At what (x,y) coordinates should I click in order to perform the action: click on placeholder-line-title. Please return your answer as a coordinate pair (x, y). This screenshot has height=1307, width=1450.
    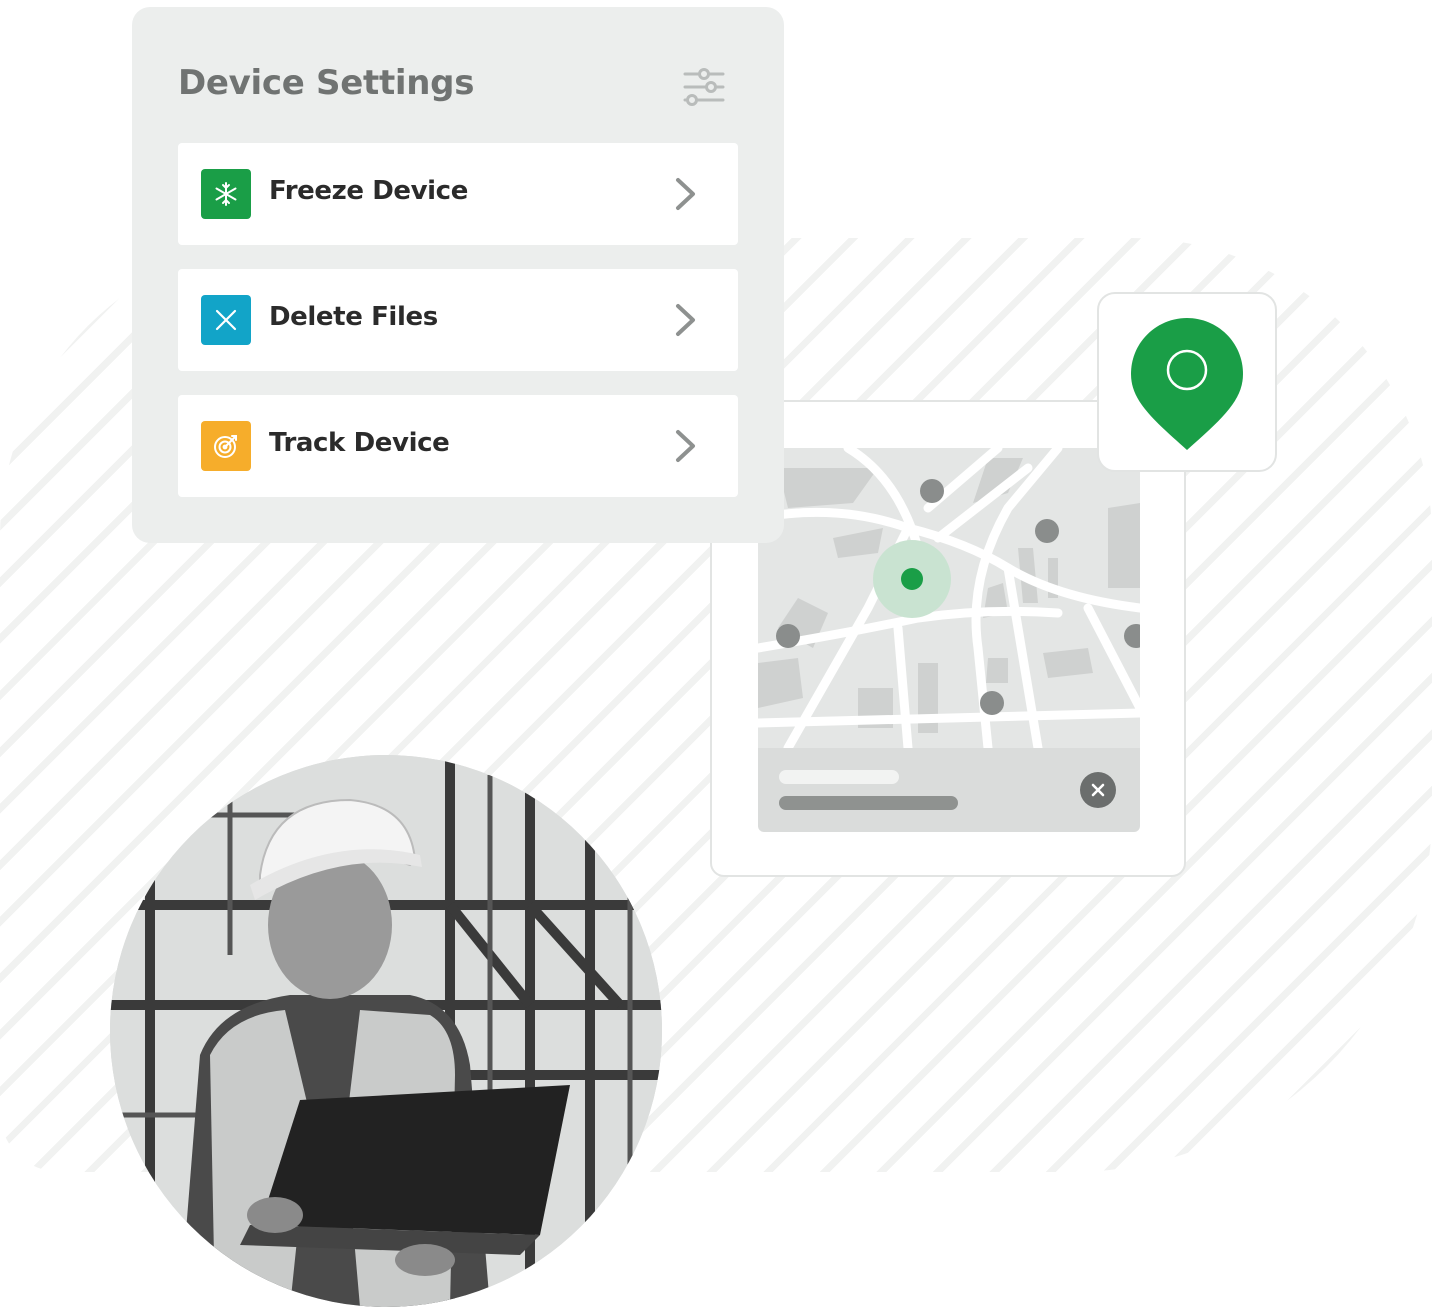
    Looking at the image, I should click on (839, 777).